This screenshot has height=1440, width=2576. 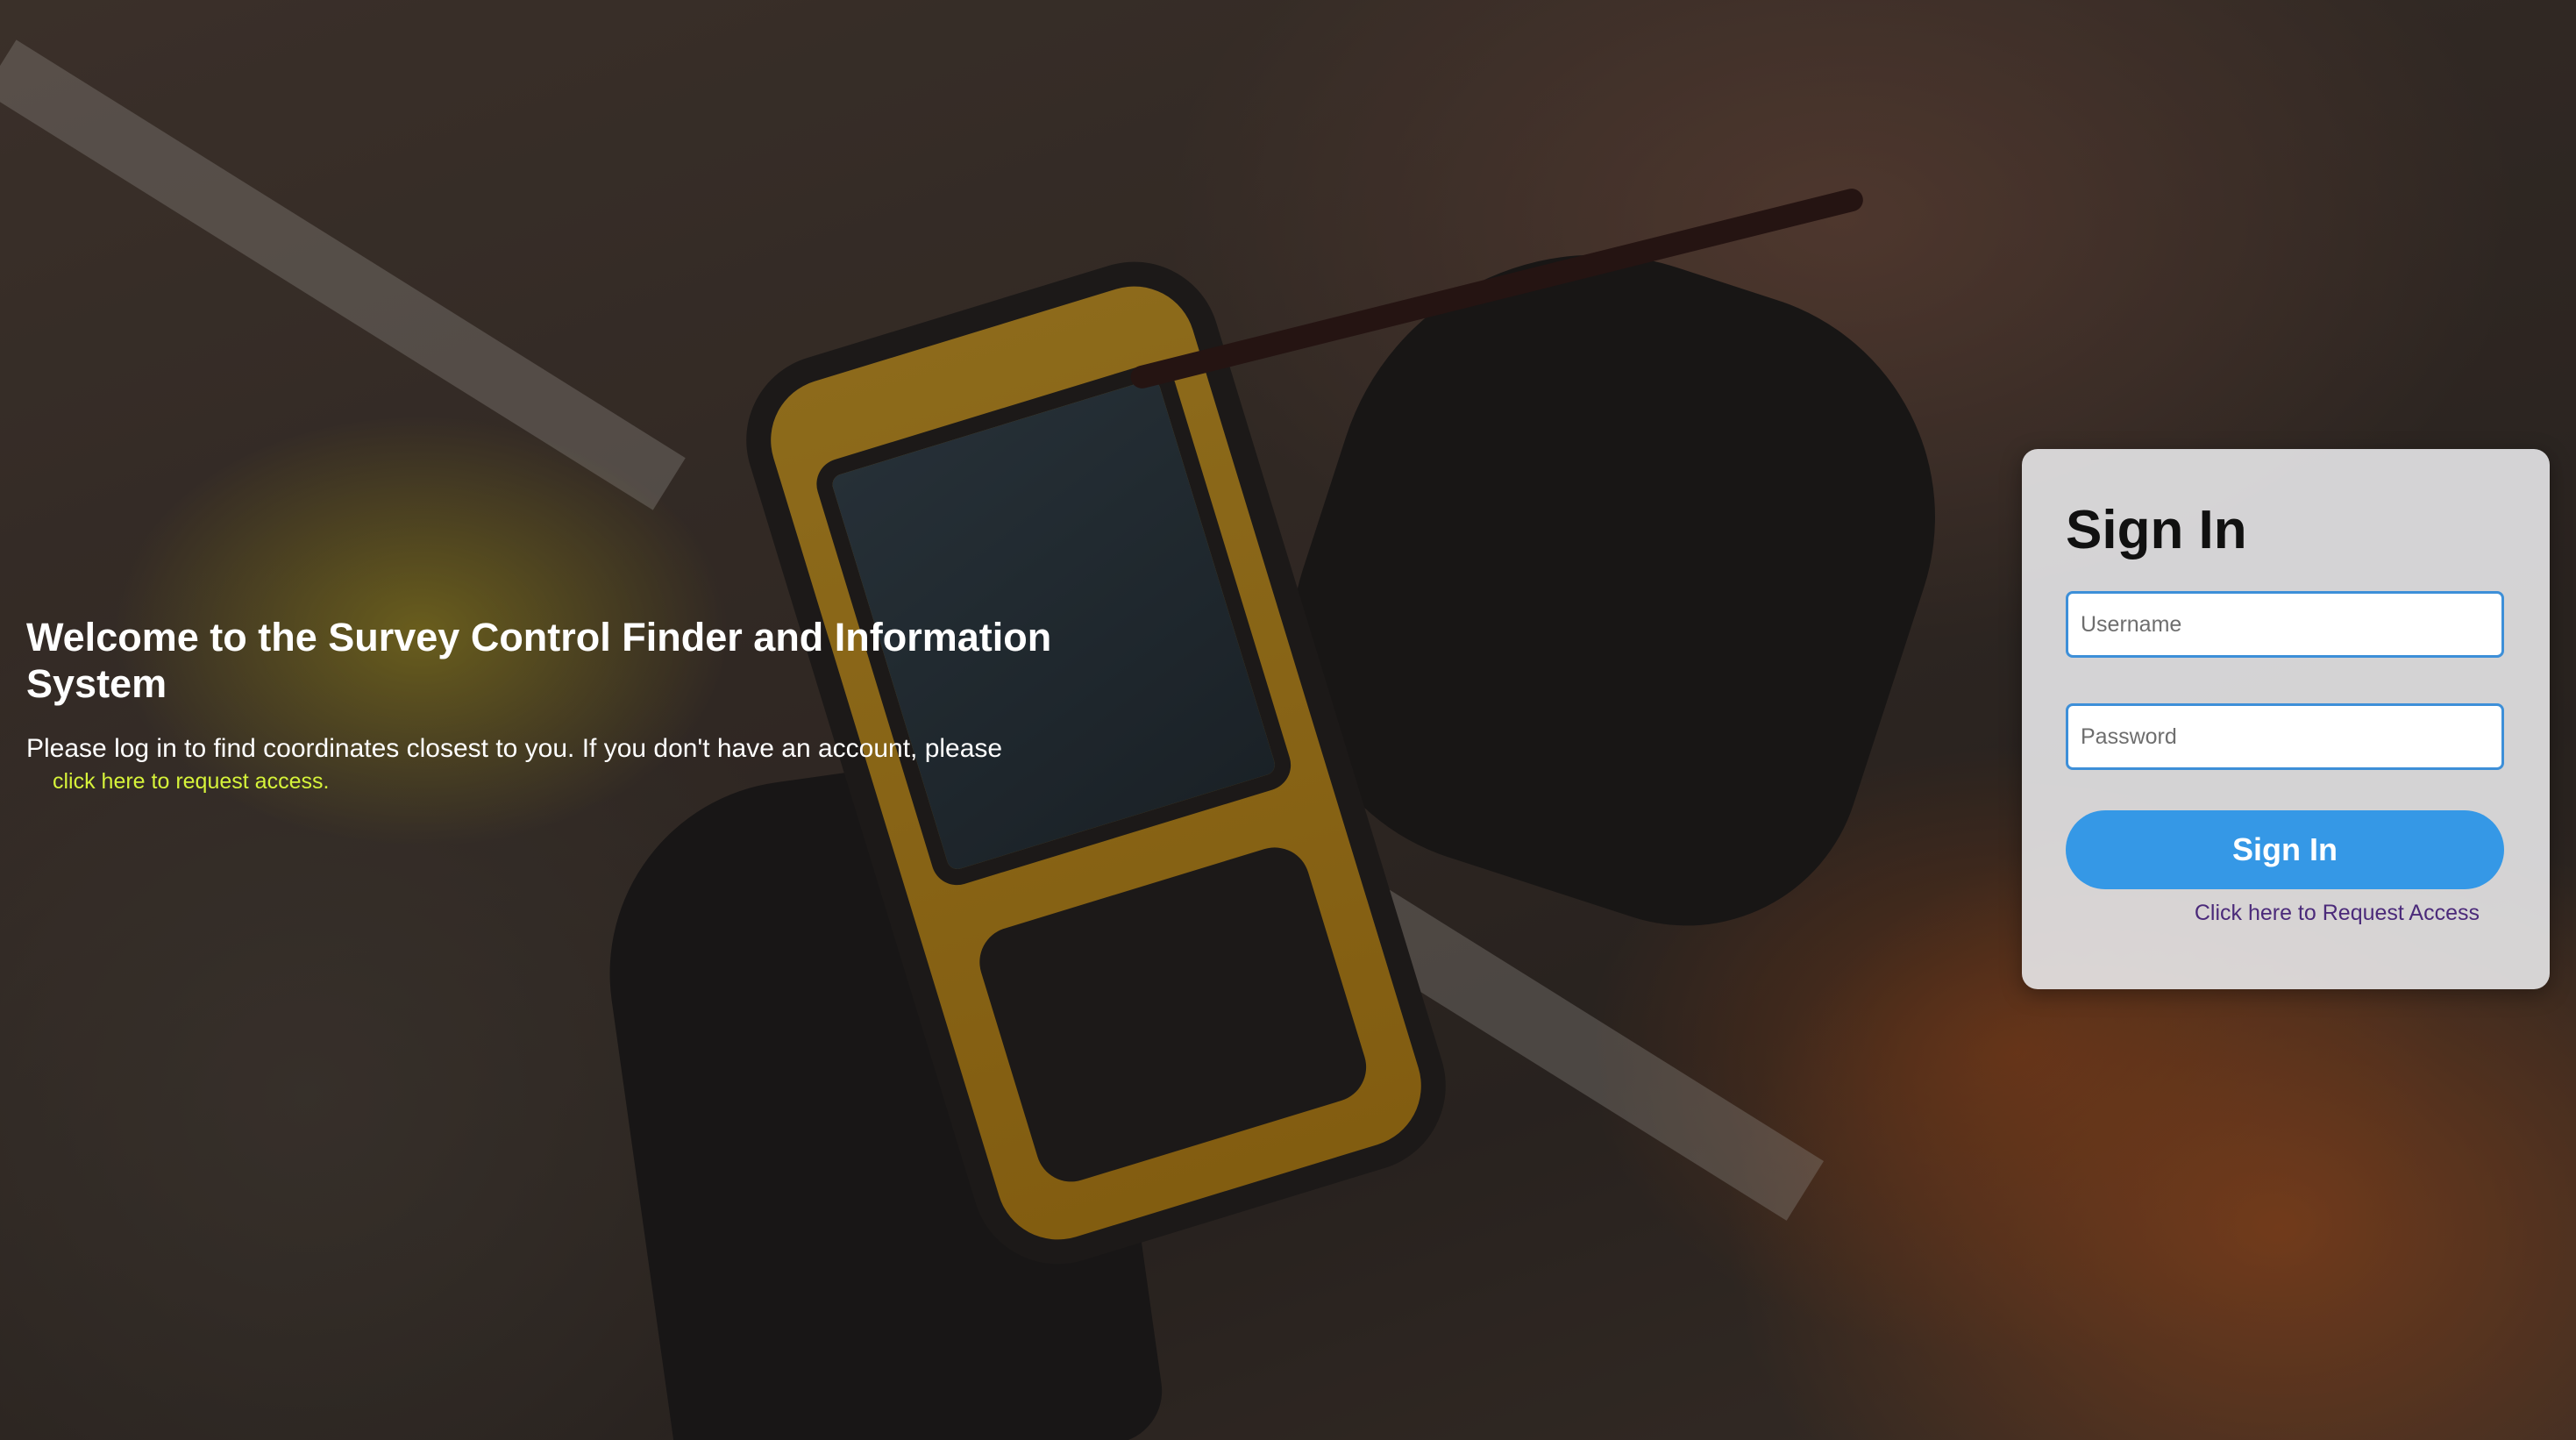 What do you see at coordinates (2285, 736) in the screenshot?
I see `password-input` at bounding box center [2285, 736].